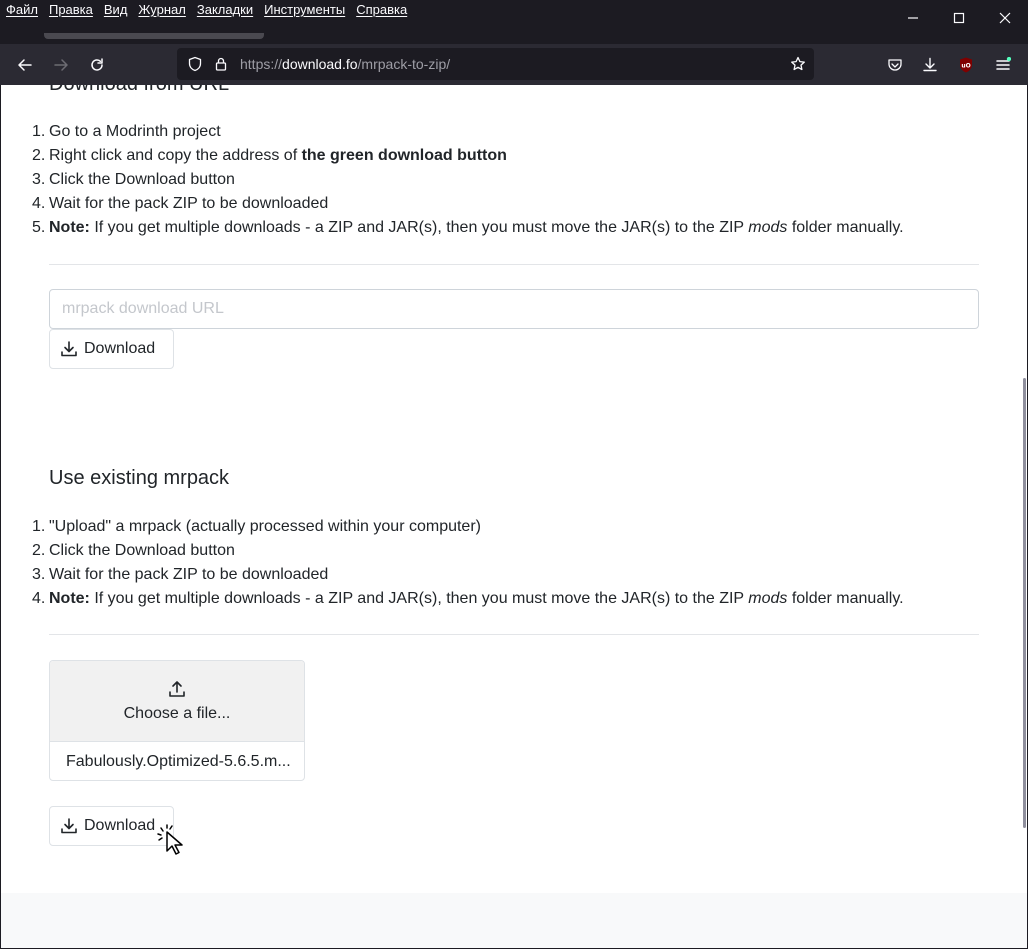 The height and width of the screenshot is (949, 1028). Describe the element at coordinates (71, 9) in the screenshot. I see `menu-edit: Правка` at that location.